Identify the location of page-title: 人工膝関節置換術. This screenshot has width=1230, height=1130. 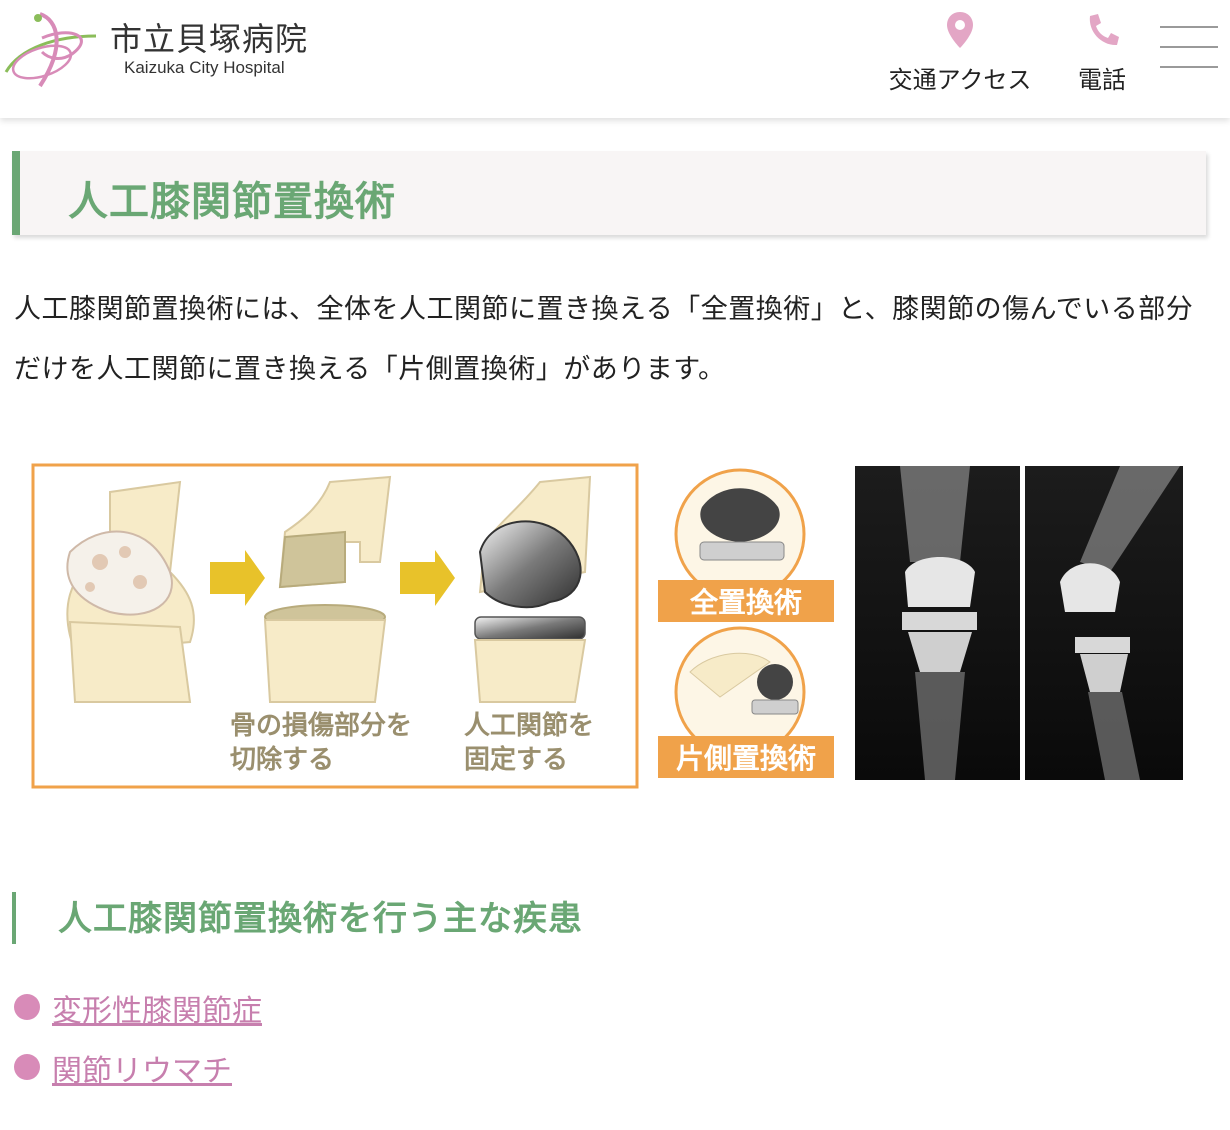
(232, 202).